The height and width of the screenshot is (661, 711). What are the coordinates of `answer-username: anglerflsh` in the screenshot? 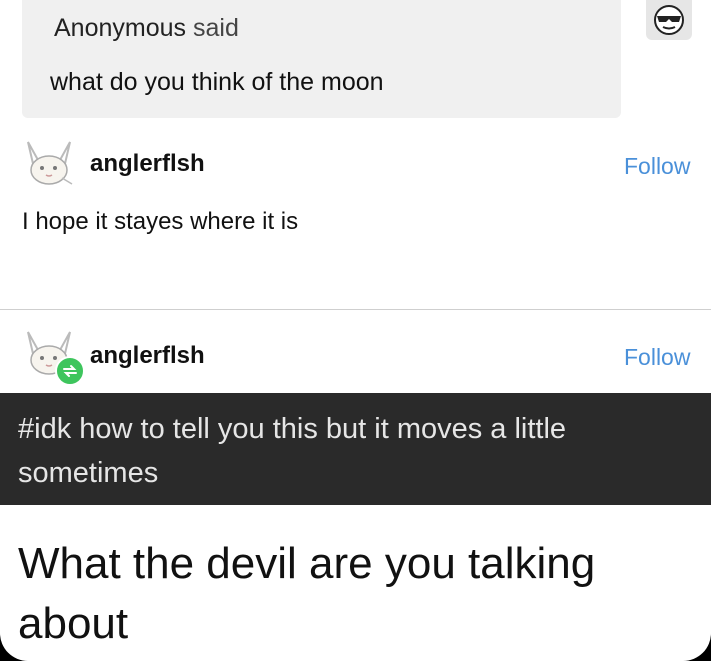 It's located at (147, 164).